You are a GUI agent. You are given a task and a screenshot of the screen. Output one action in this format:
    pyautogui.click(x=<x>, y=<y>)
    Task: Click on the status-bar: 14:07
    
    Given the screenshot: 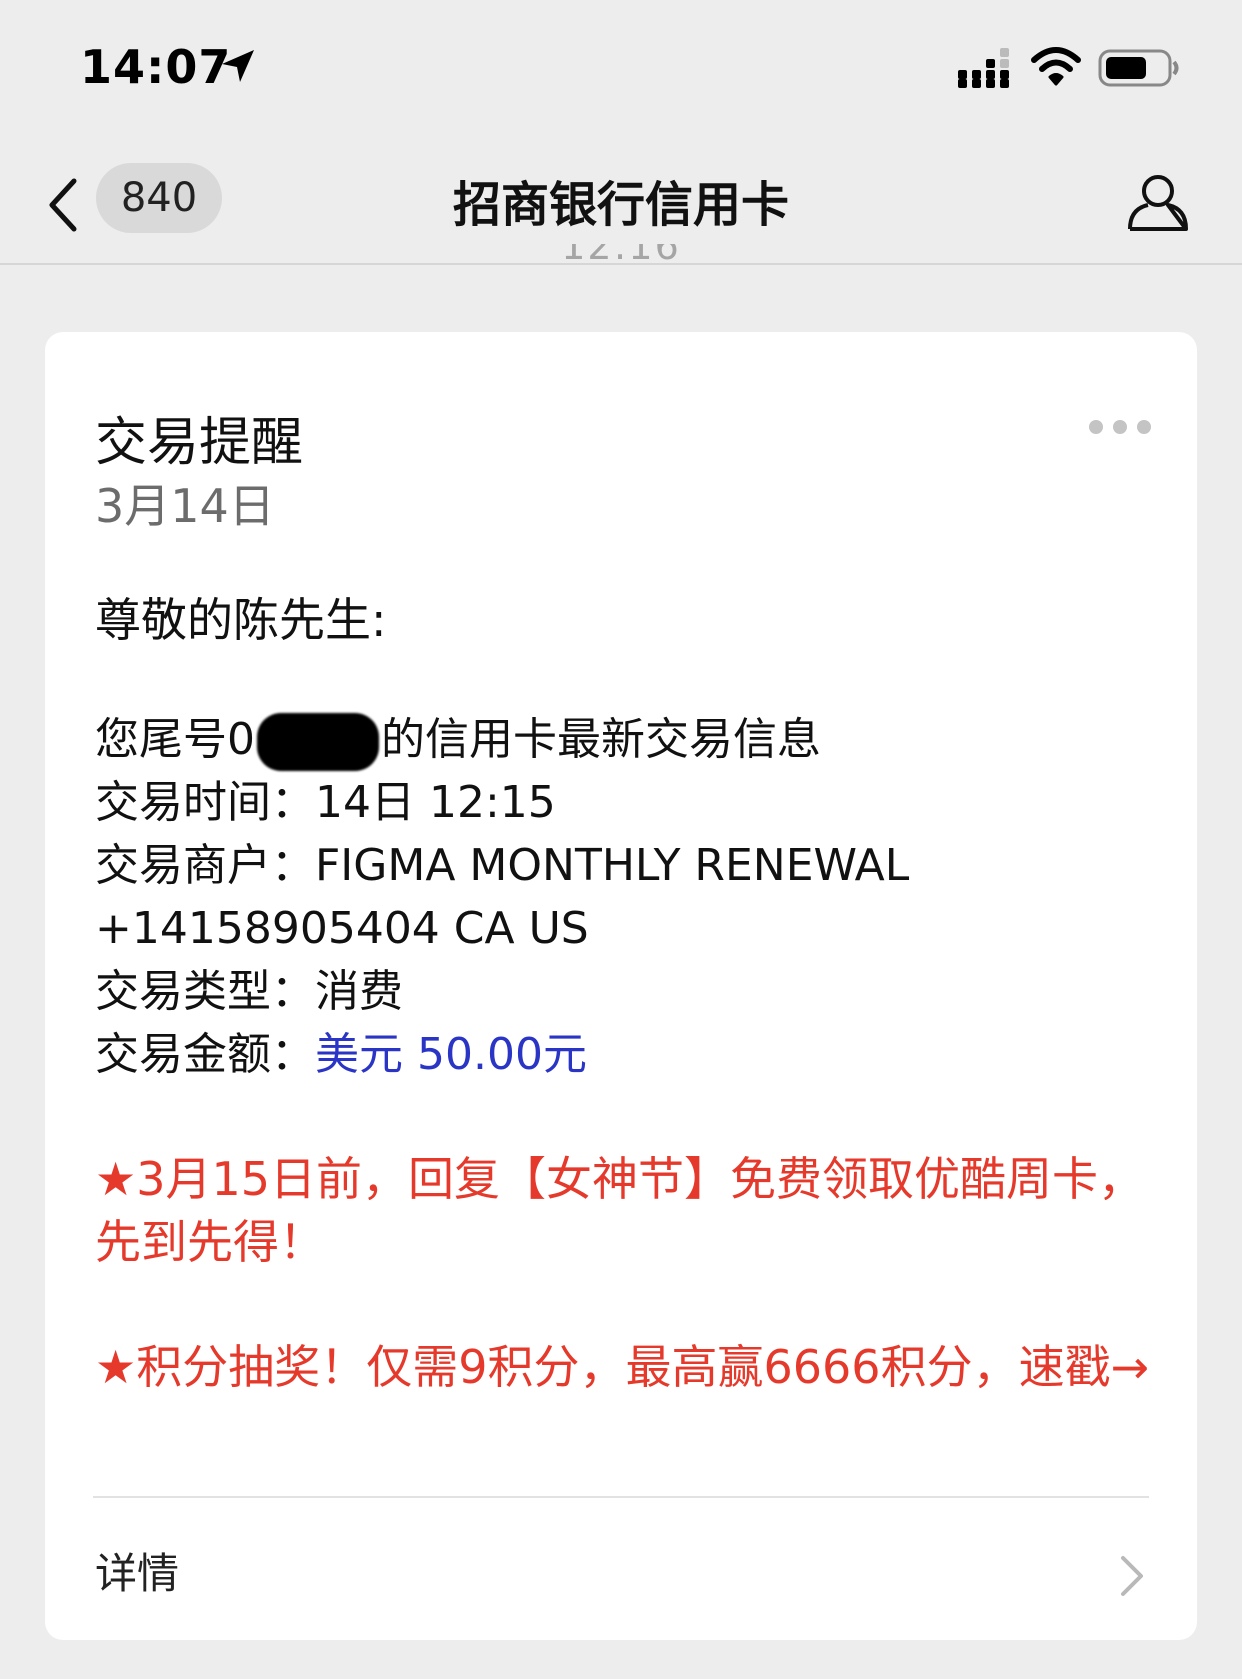 What is the action you would take?
    pyautogui.click(x=621, y=67)
    